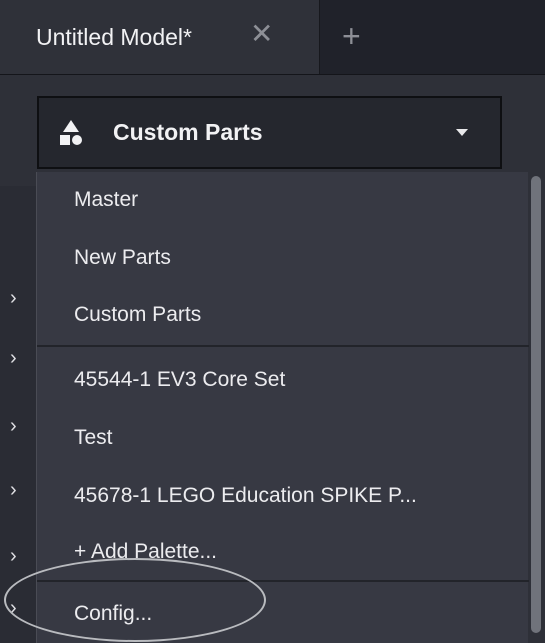 The image size is (545, 643). I want to click on palette-dropdown: Custom Parts, so click(269, 132).